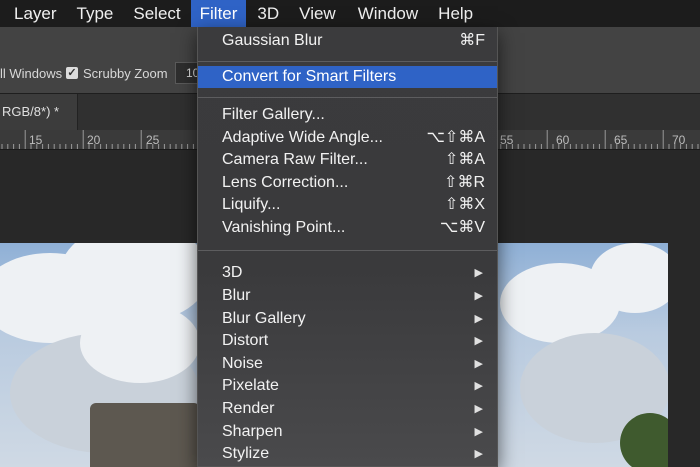 The height and width of the screenshot is (467, 700). What do you see at coordinates (347, 386) in the screenshot?
I see `menu-item-pixelate: Pixelate ▶` at bounding box center [347, 386].